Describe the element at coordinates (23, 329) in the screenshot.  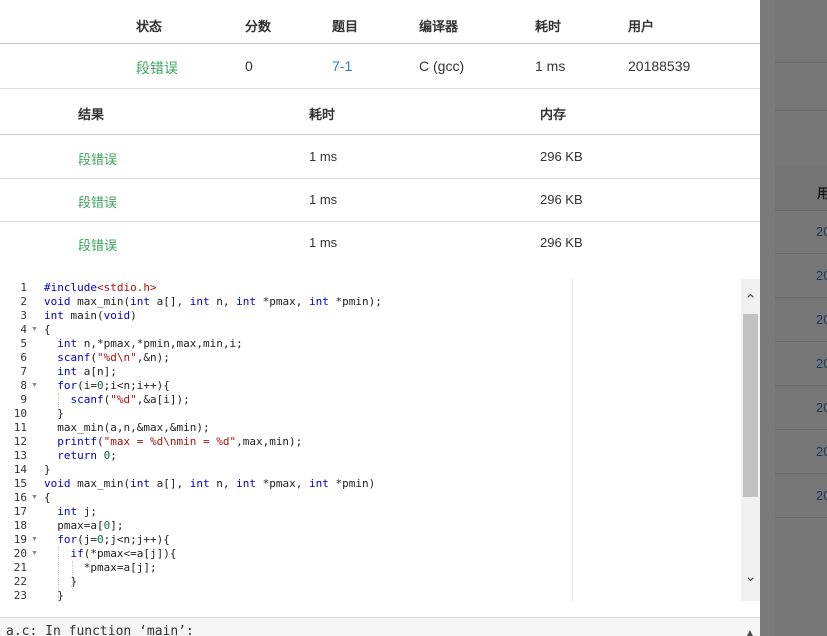
I see `line-number: 4` at that location.